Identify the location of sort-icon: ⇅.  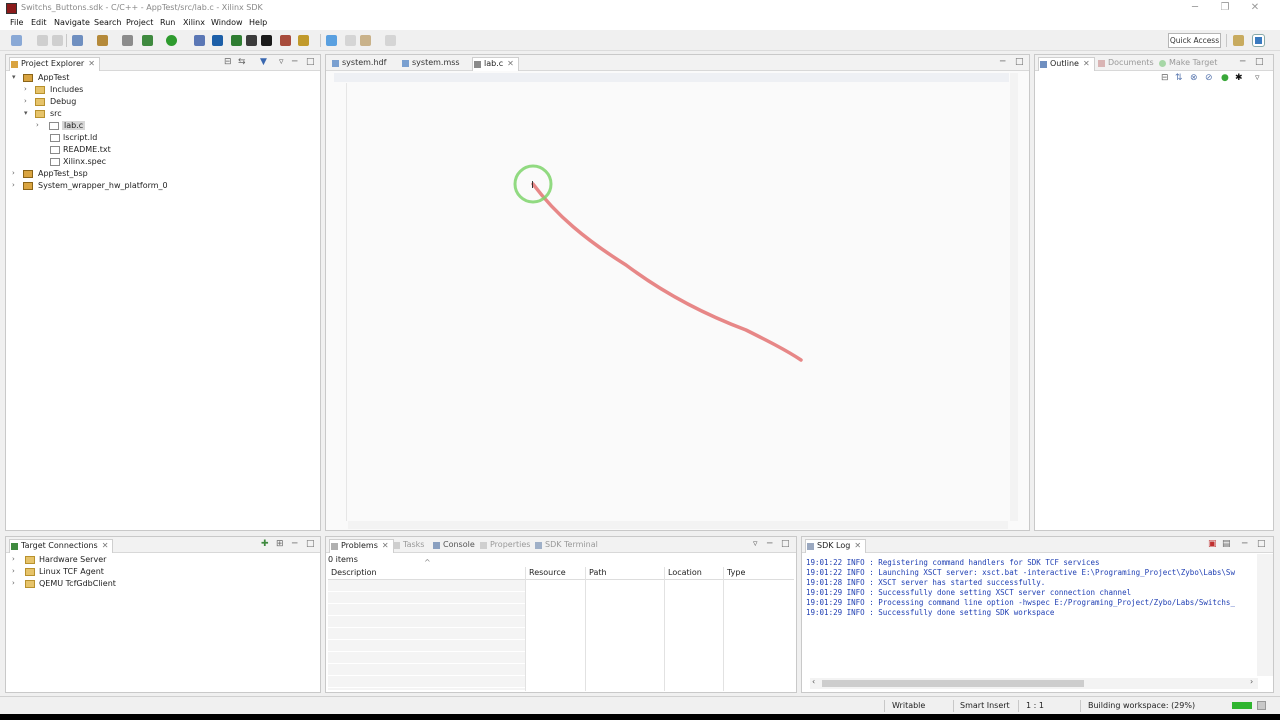
(1179, 78).